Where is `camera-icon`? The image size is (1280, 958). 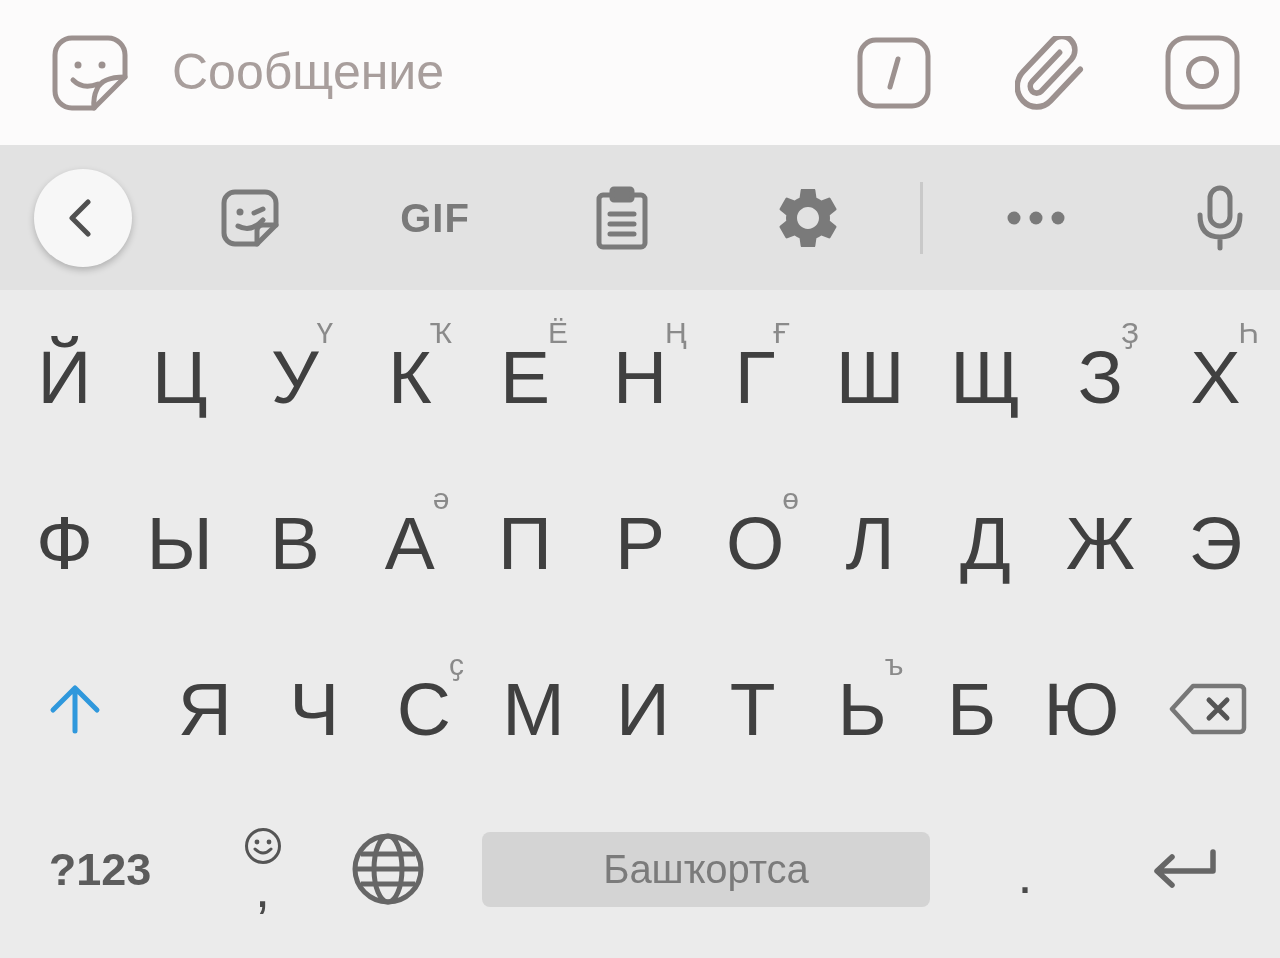 camera-icon is located at coordinates (1202, 72).